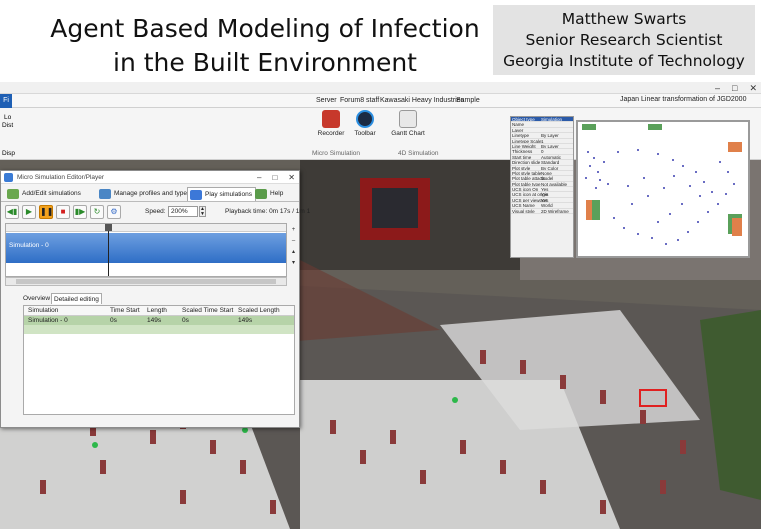 The image size is (761, 529). I want to click on column-header: Time Start, so click(125, 310).